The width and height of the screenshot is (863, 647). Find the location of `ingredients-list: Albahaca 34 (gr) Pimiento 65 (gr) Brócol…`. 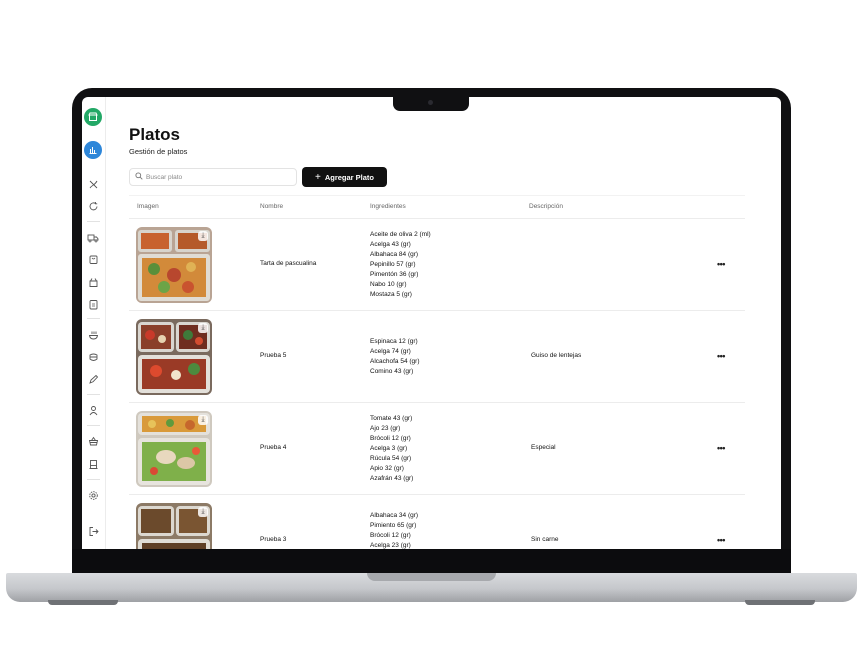

ingredients-list: Albahaca 34 (gr) Pimiento 65 (gr) Brócol… is located at coordinates (394, 530).